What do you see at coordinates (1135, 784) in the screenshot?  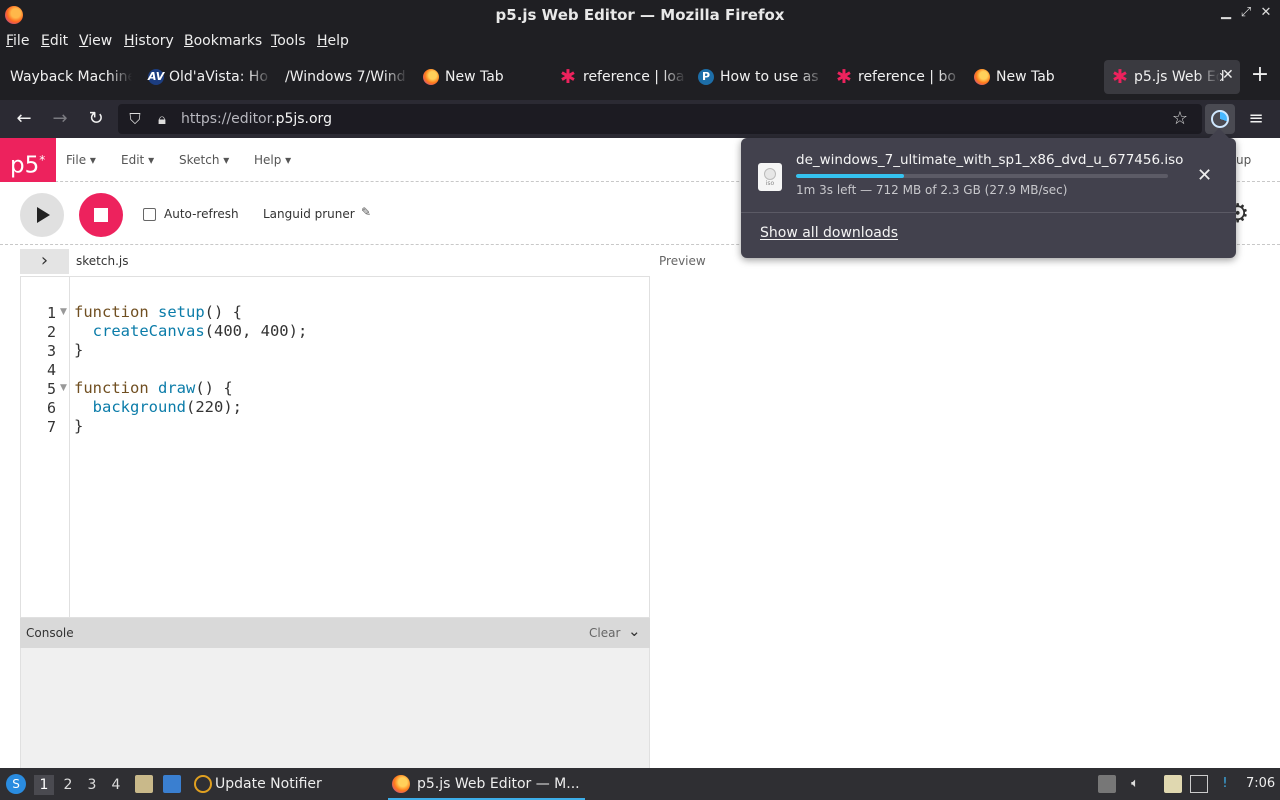 I see `volume-icon: 🔈︎` at bounding box center [1135, 784].